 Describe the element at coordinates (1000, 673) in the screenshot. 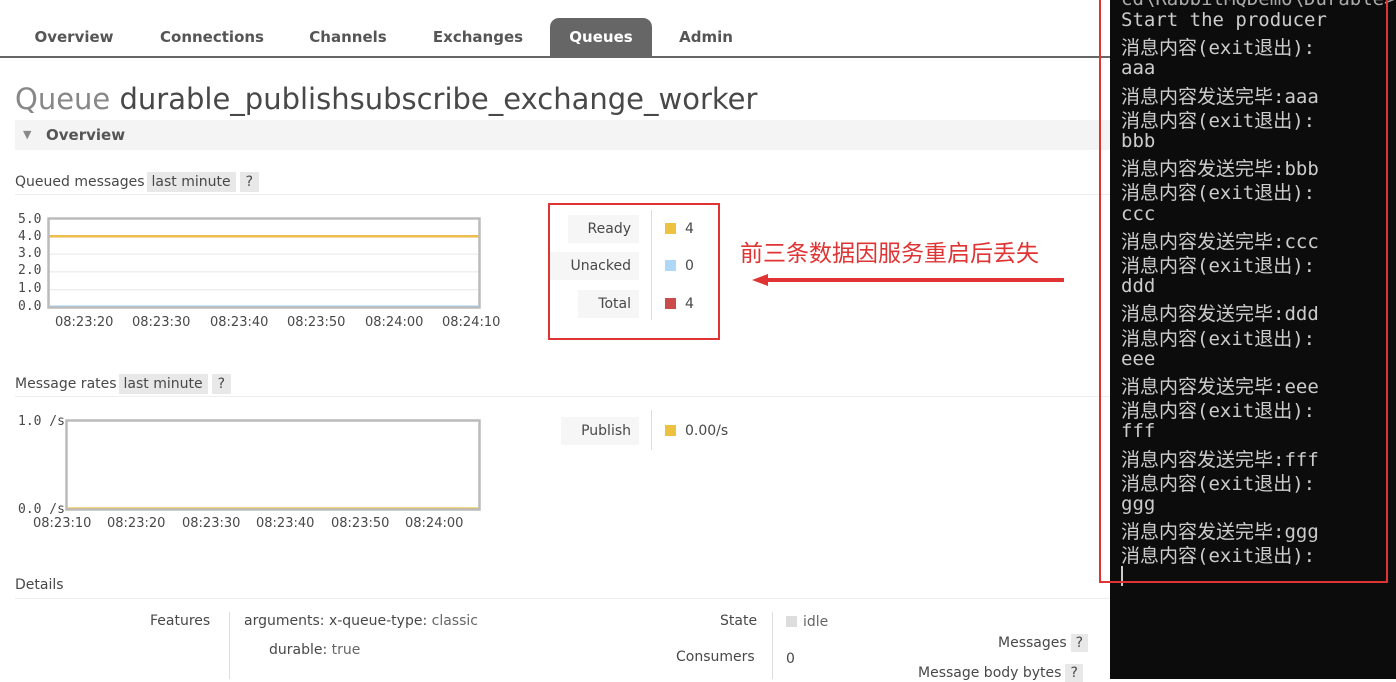

I see `body-bytes-label: Message body bytes?` at that location.